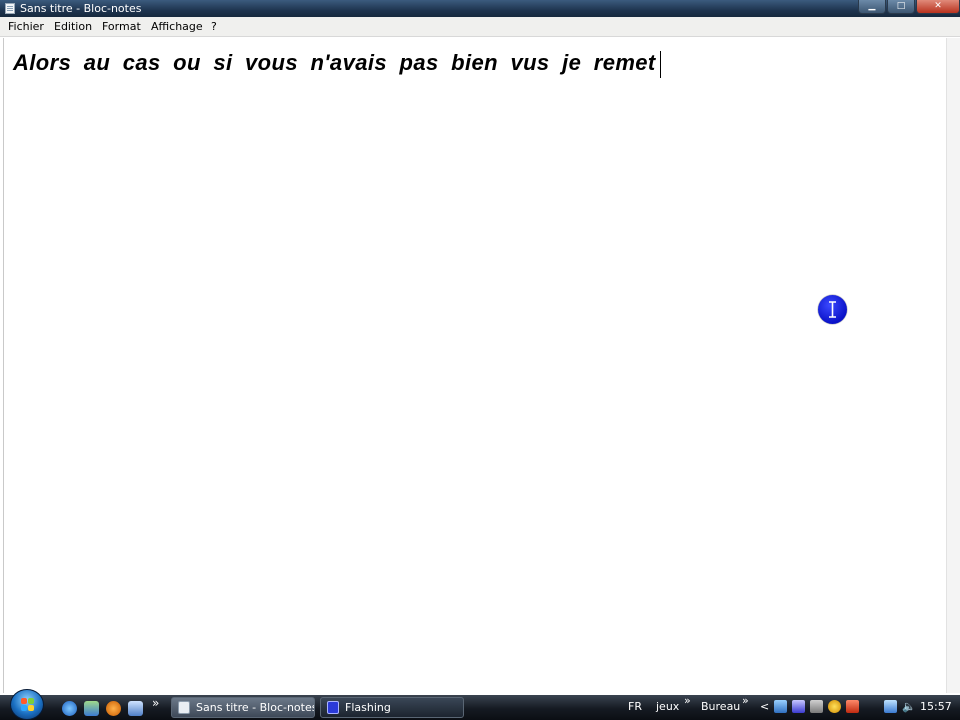 This screenshot has width=960, height=720. I want to click on taskbar-button-label: Sans titre - Bloc-notes, so click(255, 707).